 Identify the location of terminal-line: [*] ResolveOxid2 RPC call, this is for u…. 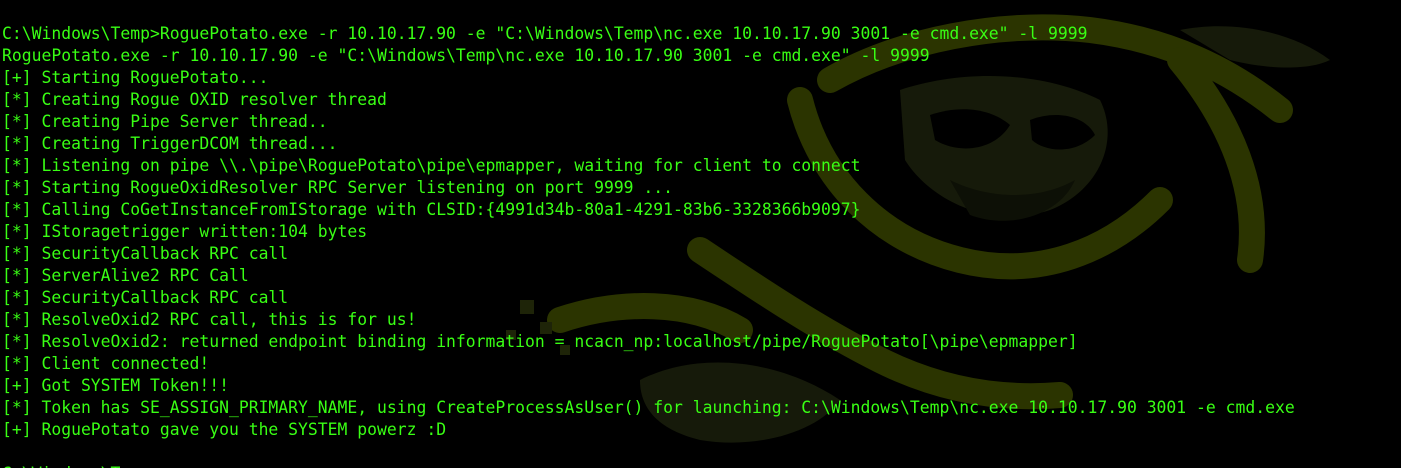
(209, 319).